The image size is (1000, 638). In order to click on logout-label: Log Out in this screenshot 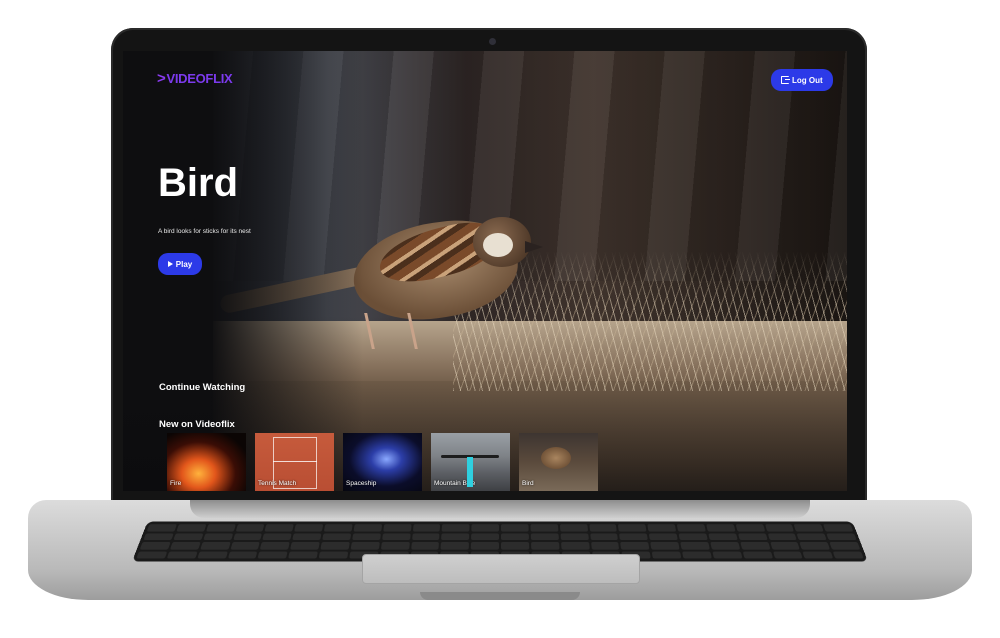, I will do `click(807, 80)`.